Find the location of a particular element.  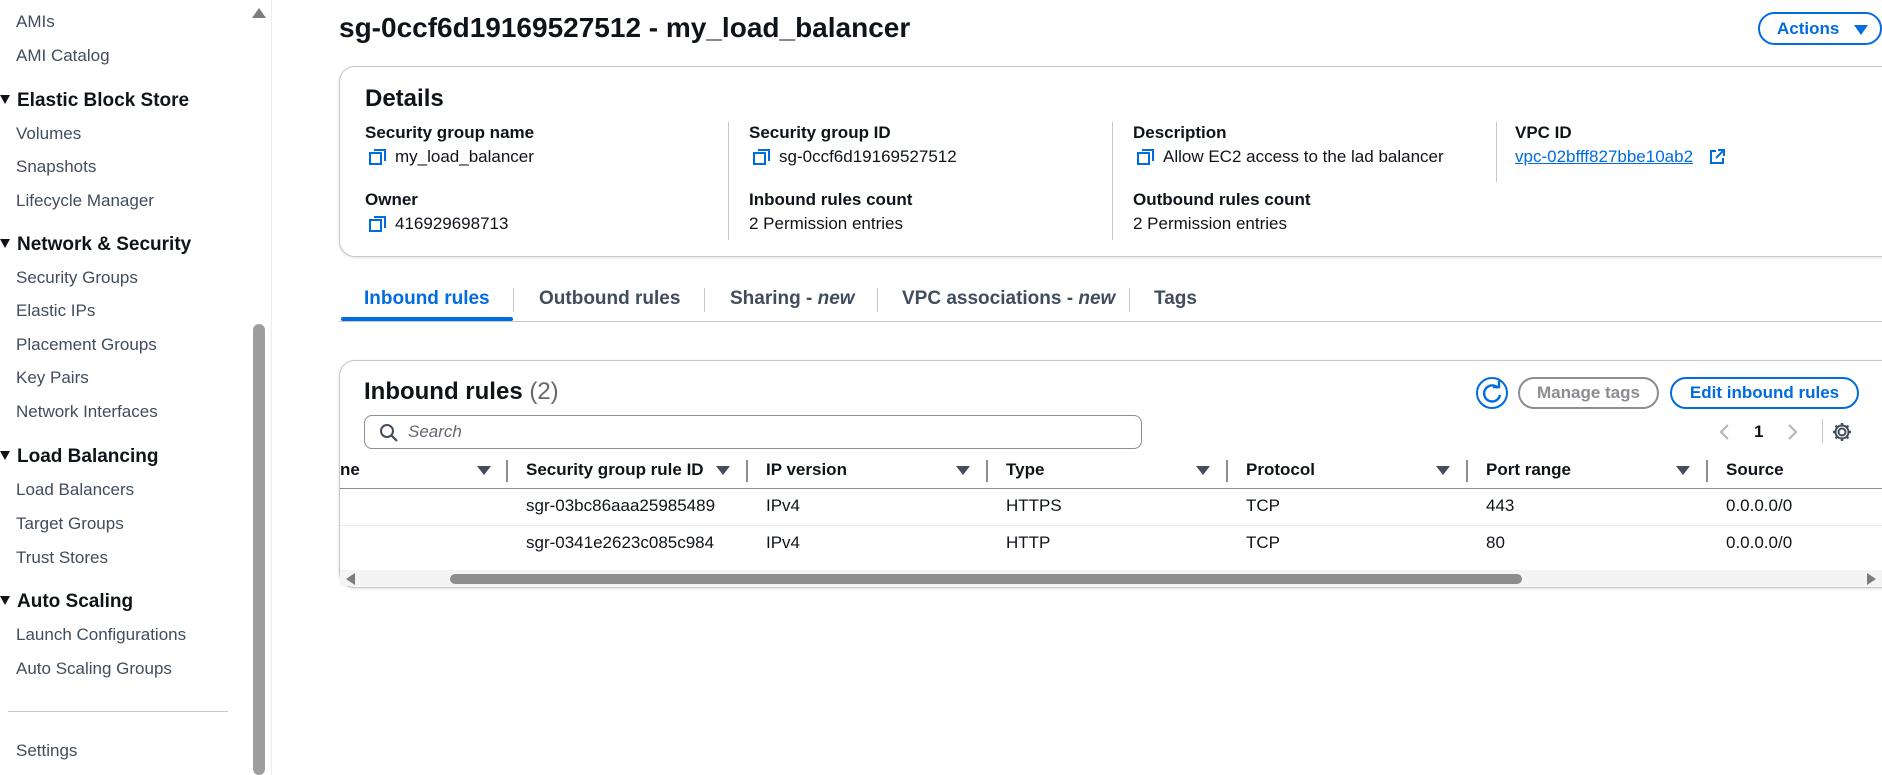

tab-label: Sharing - is located at coordinates (774, 298).